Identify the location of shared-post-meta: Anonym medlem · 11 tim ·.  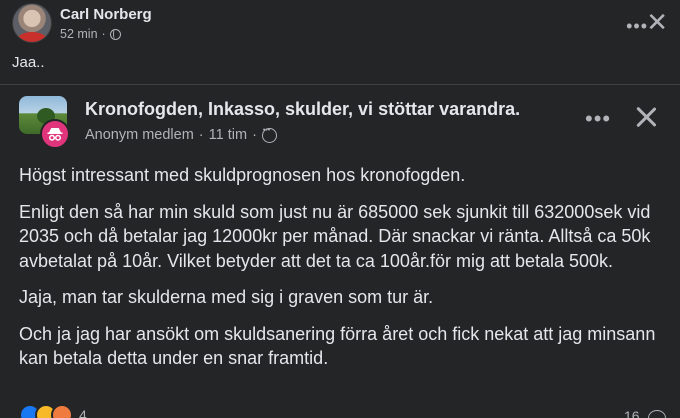
(181, 135).